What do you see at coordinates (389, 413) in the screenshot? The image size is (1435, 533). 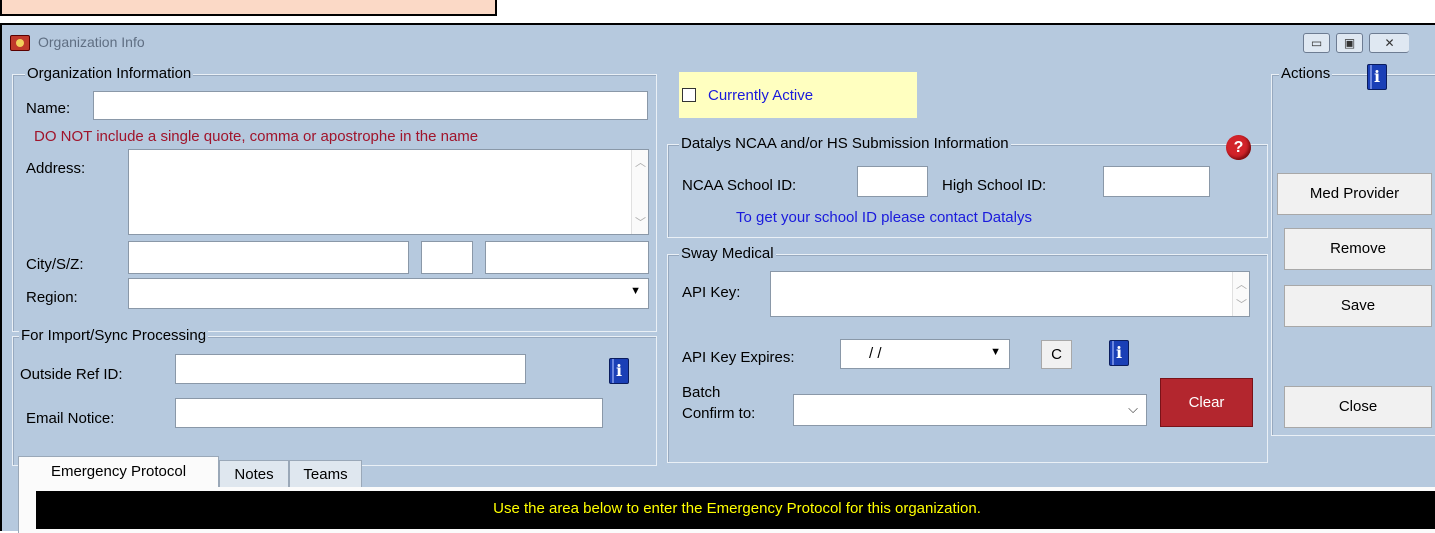 I see `email-notice-input` at bounding box center [389, 413].